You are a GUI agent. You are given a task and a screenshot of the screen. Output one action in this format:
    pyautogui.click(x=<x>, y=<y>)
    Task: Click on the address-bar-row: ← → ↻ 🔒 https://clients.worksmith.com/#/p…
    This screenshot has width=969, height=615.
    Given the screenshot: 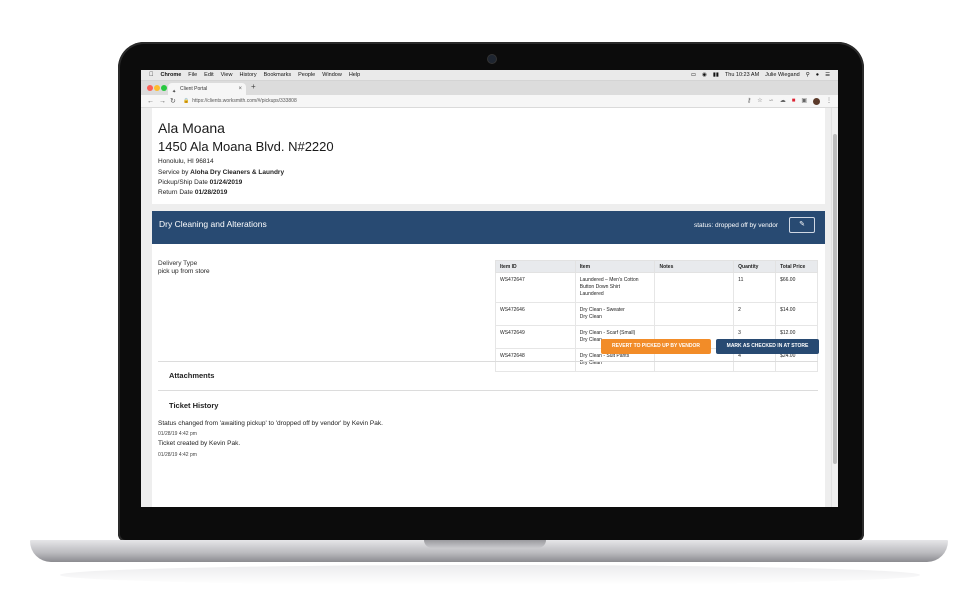 What is the action you would take?
    pyautogui.click(x=489, y=101)
    